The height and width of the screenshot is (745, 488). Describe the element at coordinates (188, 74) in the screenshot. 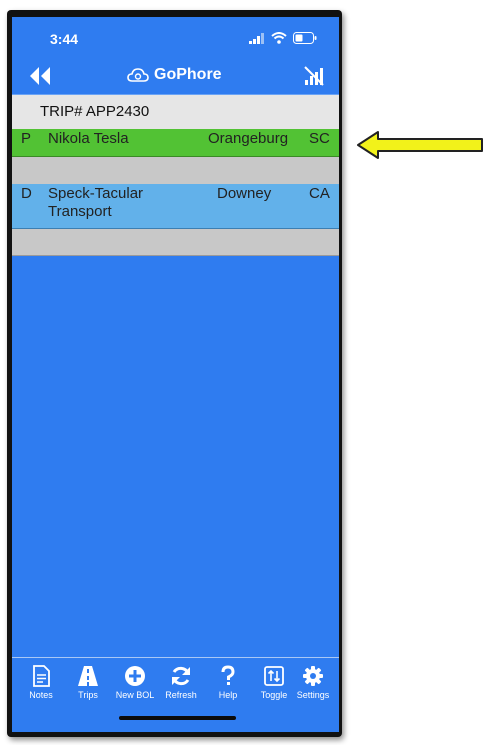

I see `brand-name: GoPhore` at that location.